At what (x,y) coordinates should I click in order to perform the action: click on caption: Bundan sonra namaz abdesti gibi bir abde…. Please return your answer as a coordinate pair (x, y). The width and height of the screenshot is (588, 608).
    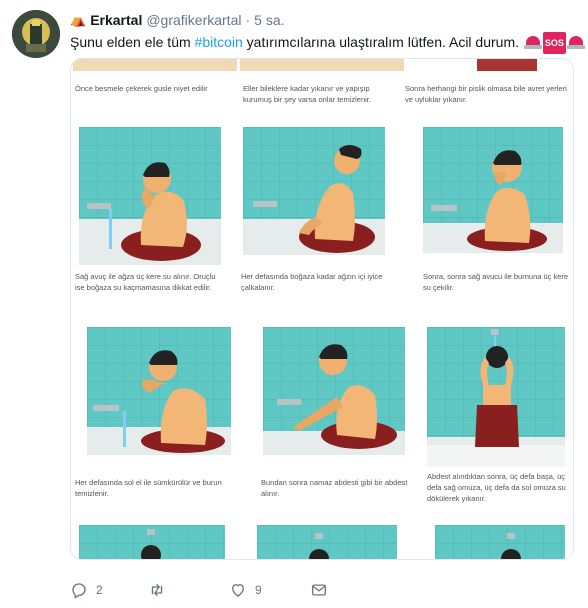
    Looking at the image, I should click on (334, 488).